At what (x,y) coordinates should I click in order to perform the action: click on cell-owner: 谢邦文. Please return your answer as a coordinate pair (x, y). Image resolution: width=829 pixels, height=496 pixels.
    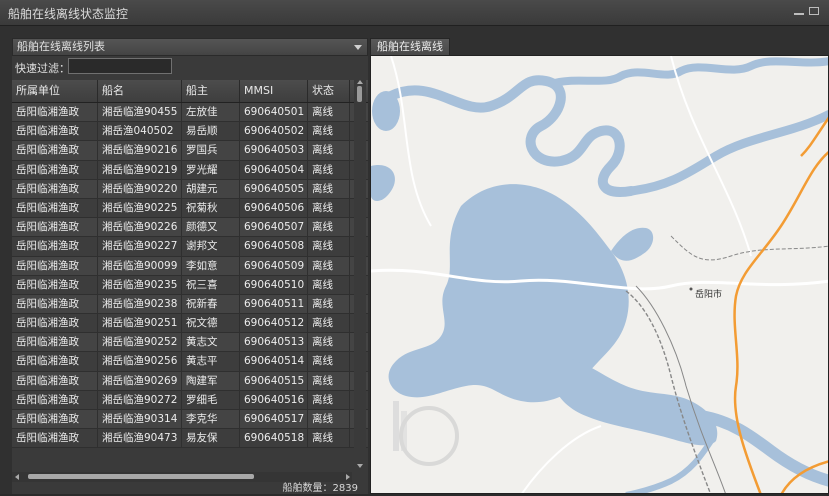
    Looking at the image, I should click on (211, 246).